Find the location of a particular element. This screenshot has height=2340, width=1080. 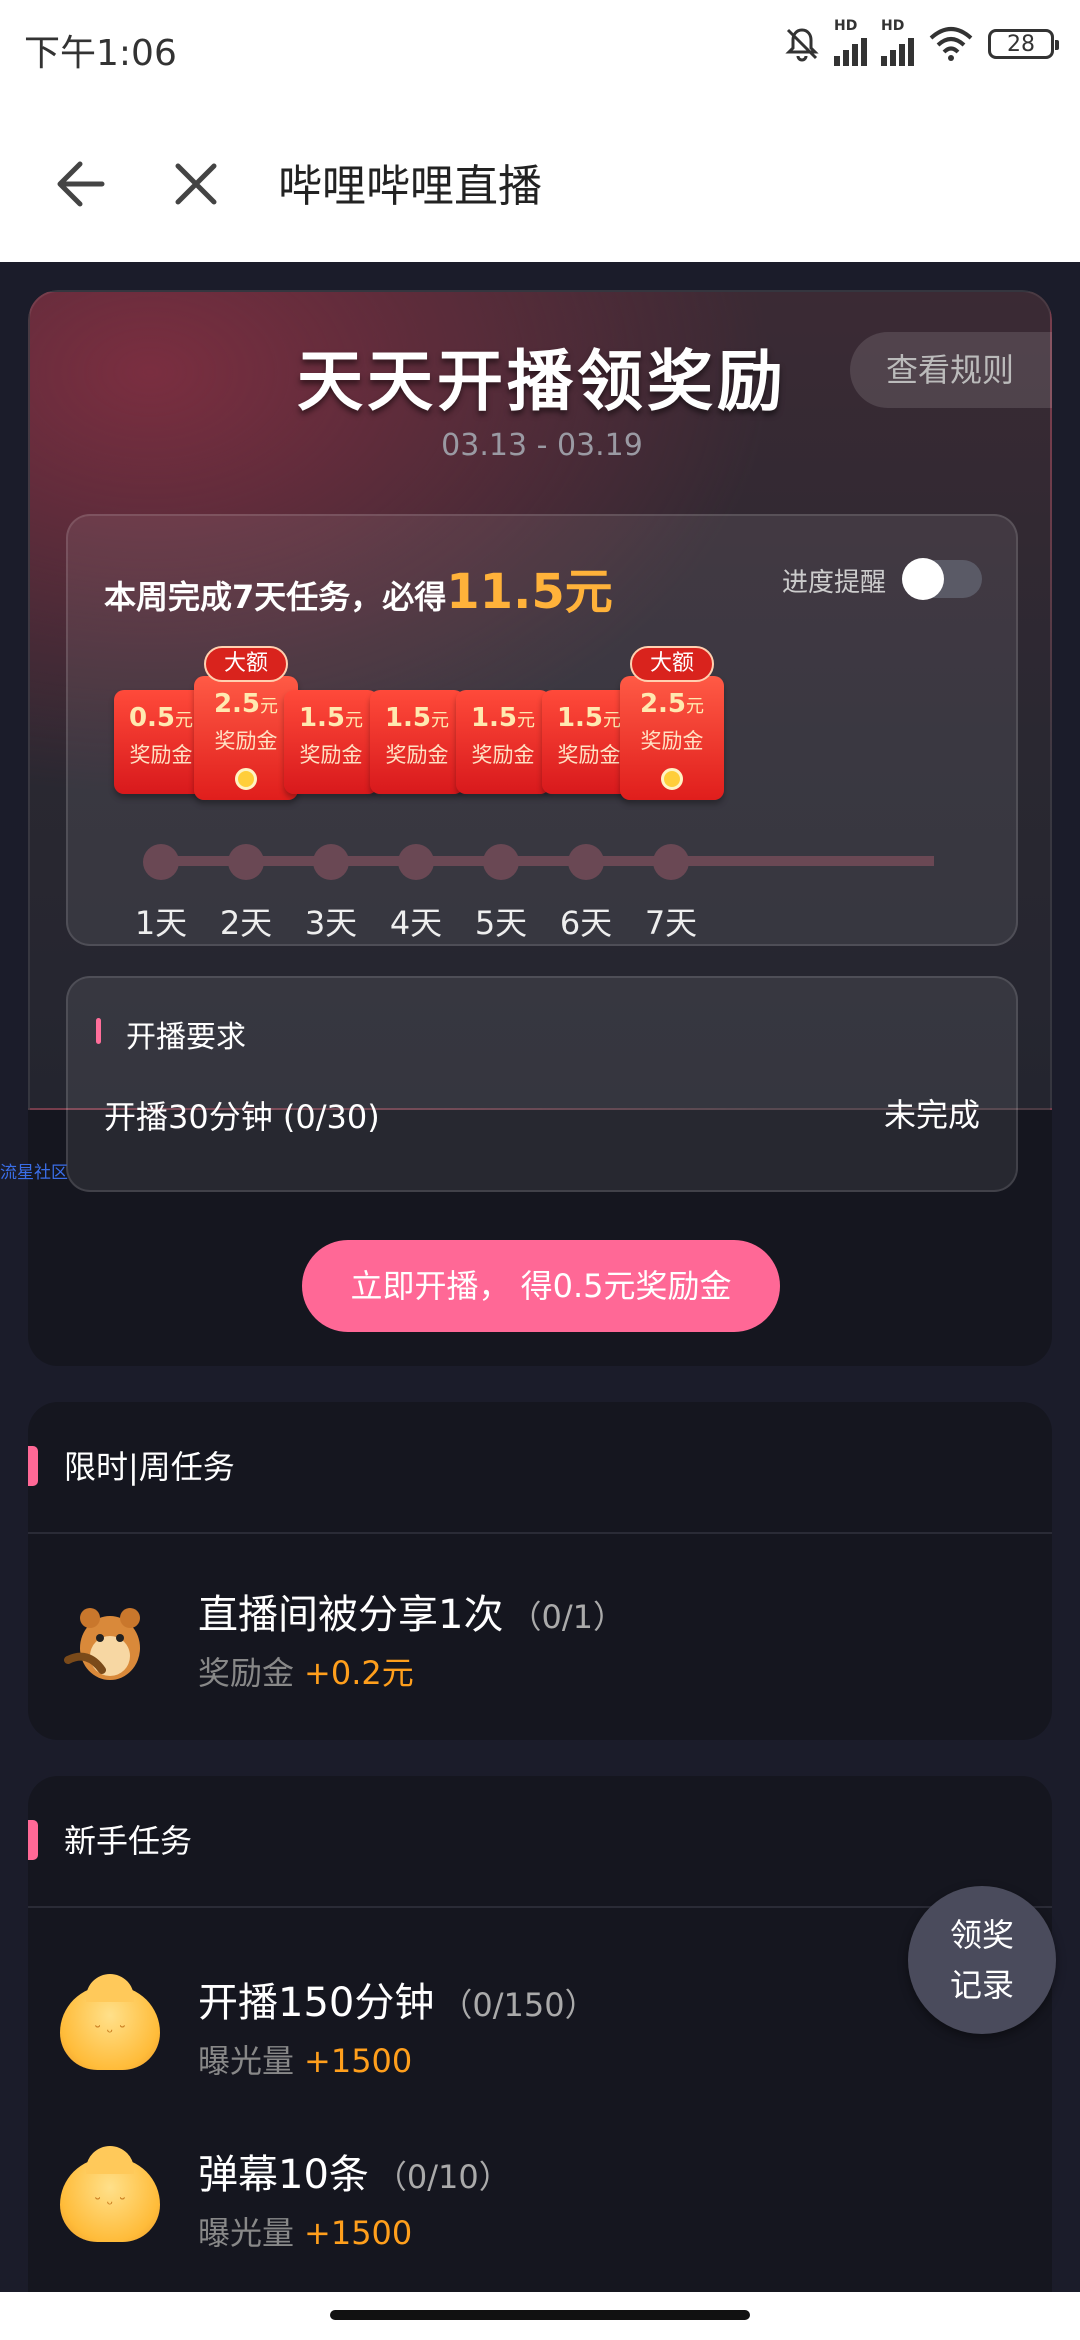

reminder-toggle is located at coordinates (942, 579).